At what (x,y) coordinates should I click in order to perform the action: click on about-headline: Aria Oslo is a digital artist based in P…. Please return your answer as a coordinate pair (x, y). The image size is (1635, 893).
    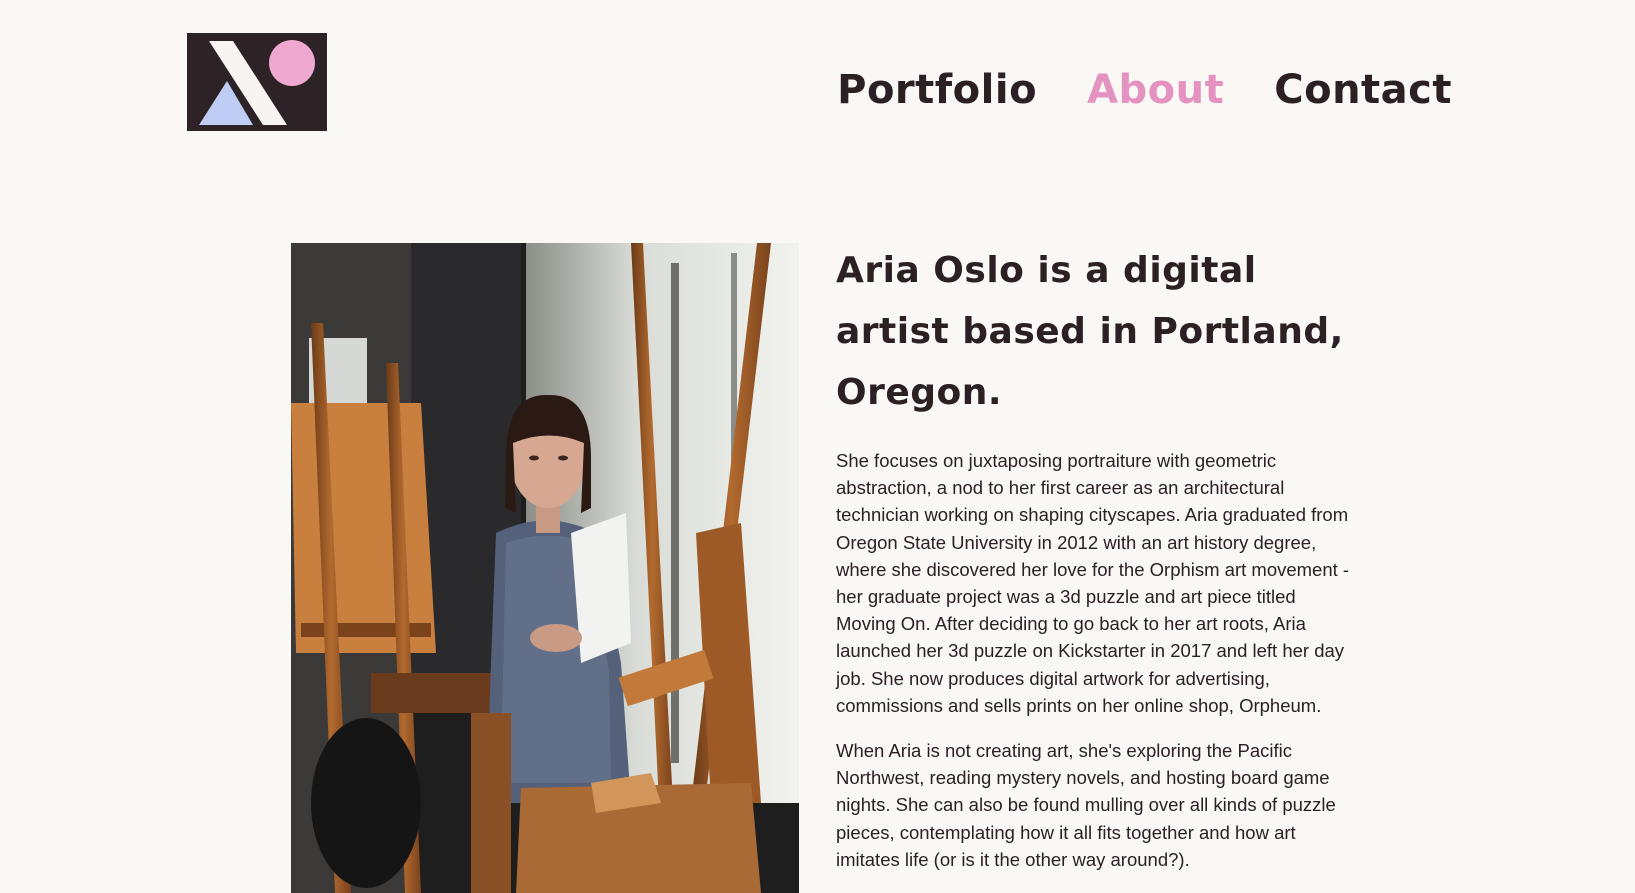
    Looking at the image, I should click on (1090, 331).